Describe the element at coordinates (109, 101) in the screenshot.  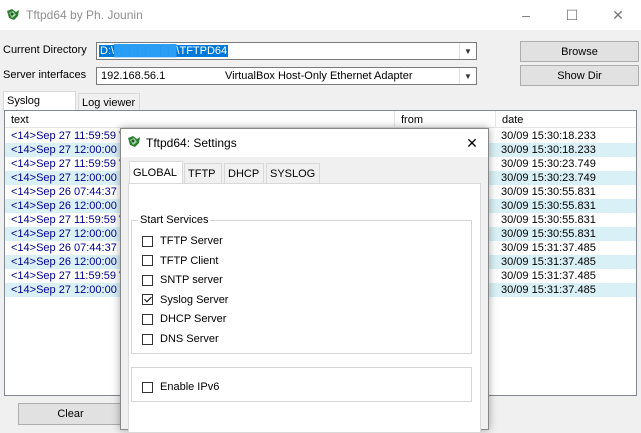
I see `tab-log-viewer: Log viewer` at that location.